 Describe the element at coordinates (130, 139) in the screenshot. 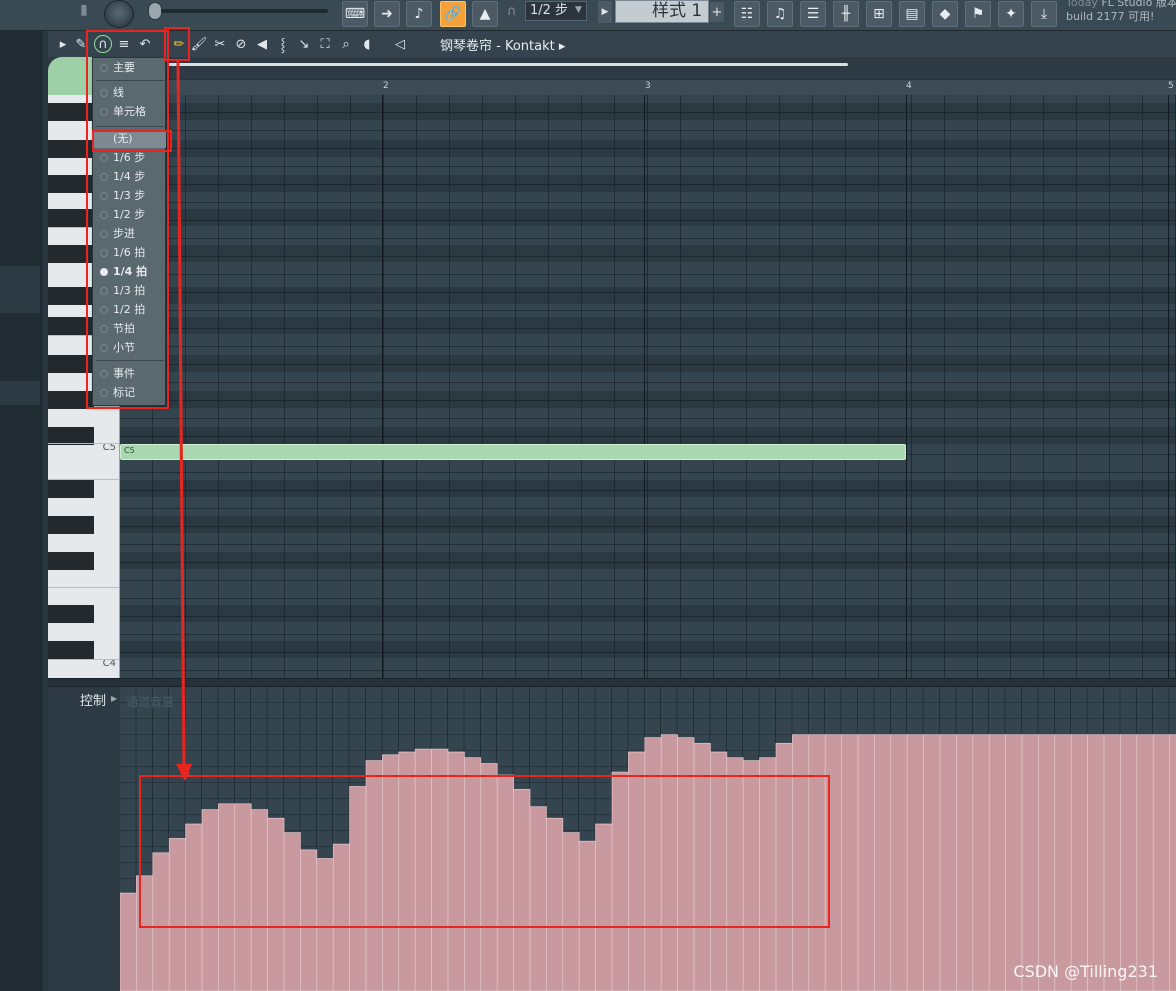

I see `snap-menu-item: (无)` at that location.